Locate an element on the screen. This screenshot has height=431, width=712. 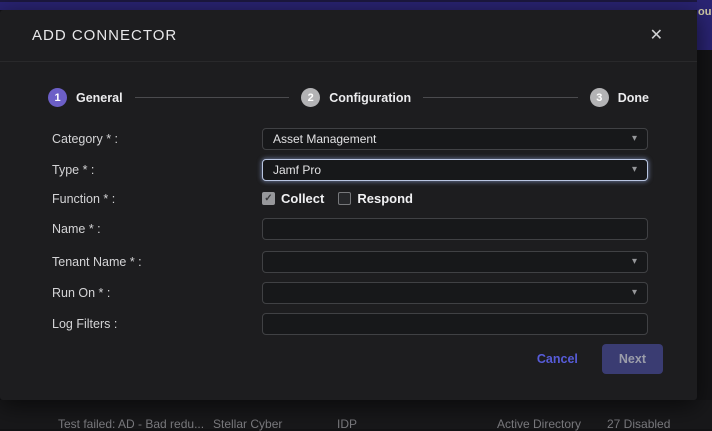
respond-checkbox: Respond is located at coordinates (375, 198).